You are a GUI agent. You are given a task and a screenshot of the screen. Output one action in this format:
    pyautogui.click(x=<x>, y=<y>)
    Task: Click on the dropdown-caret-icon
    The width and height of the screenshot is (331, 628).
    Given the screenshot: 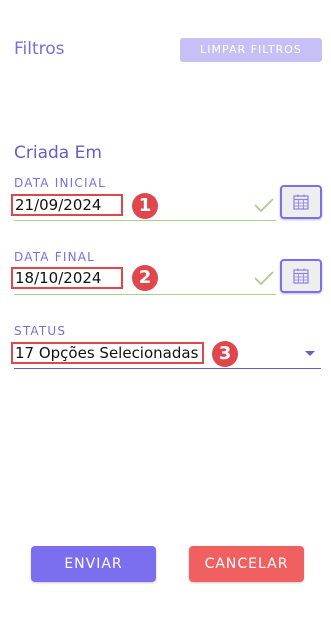 What is the action you would take?
    pyautogui.click(x=310, y=353)
    